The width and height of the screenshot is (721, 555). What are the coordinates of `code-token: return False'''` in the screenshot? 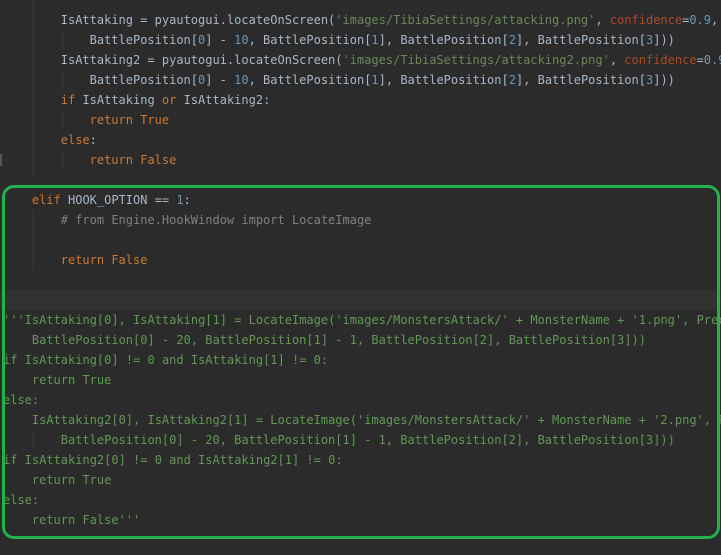 It's located at (86, 520).